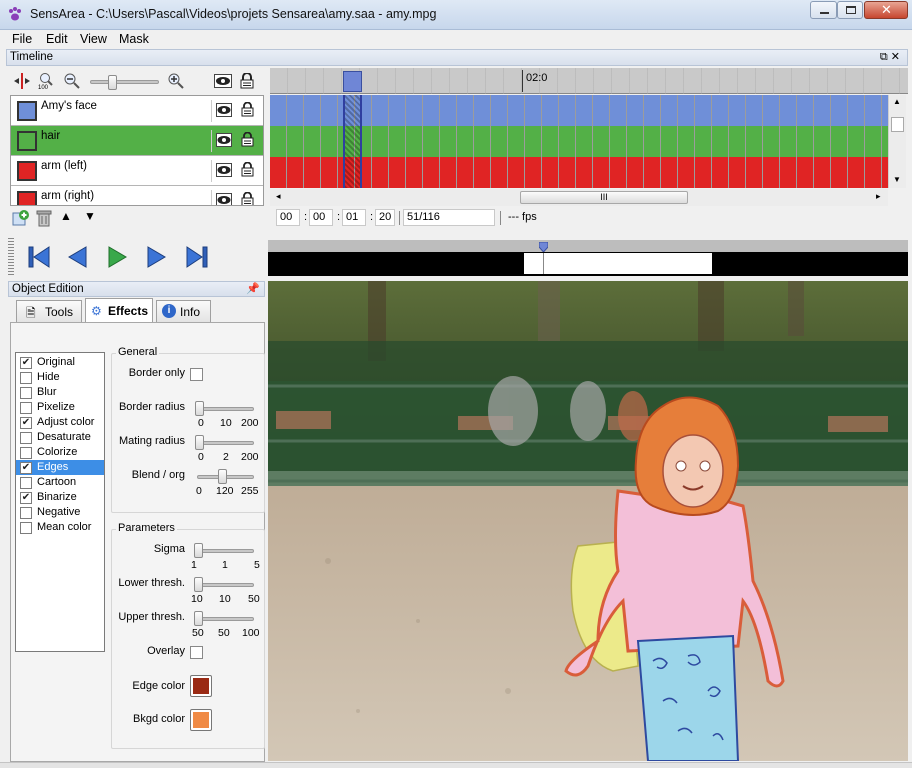 The width and height of the screenshot is (912, 768). What do you see at coordinates (119, 310) in the screenshot?
I see `tab-effects: ⚙ Effects` at bounding box center [119, 310].